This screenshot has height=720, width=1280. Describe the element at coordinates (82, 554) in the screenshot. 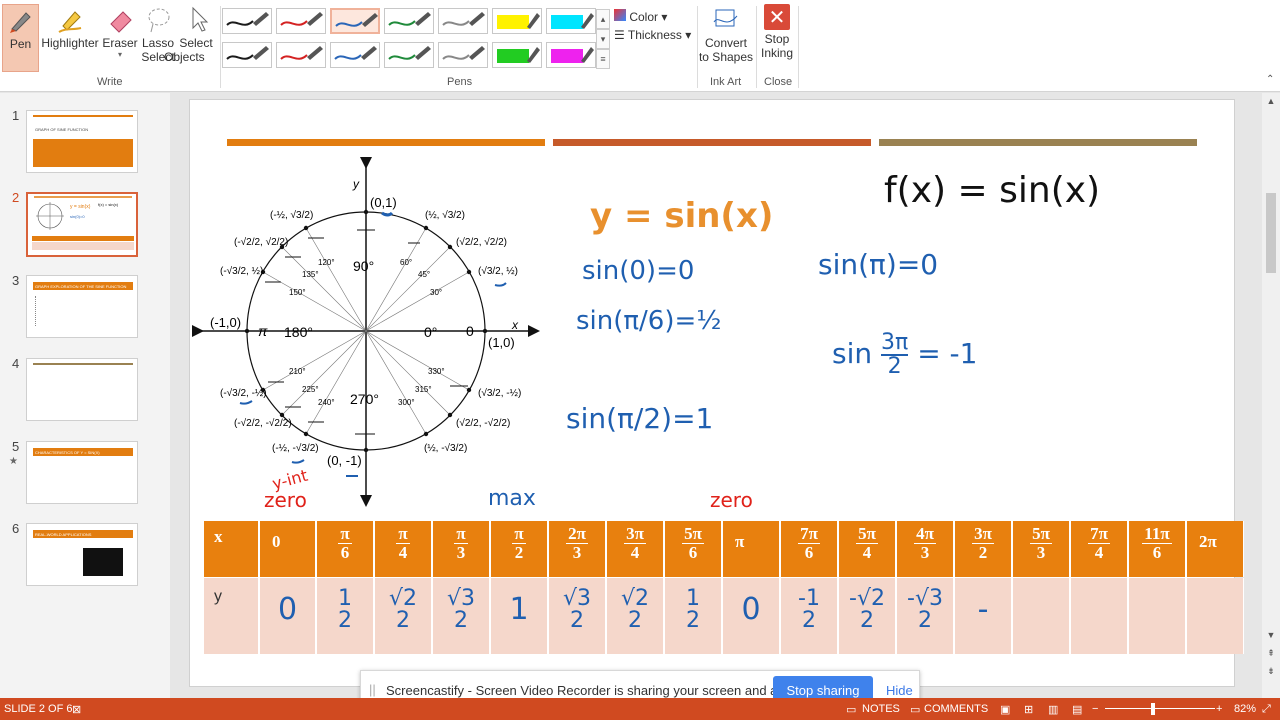

I see `slide-thumbnail-6: REAL-WORLD APPLICATIONS` at that location.